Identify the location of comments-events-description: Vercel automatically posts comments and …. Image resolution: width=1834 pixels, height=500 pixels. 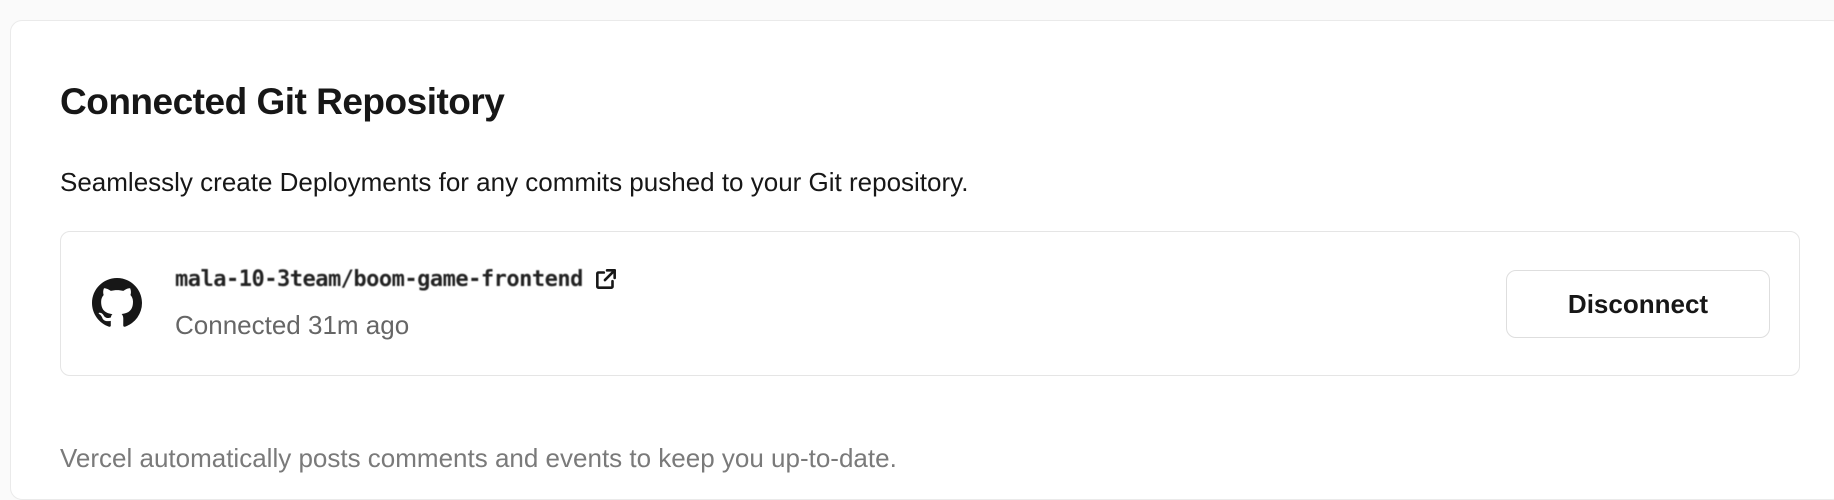
(478, 458).